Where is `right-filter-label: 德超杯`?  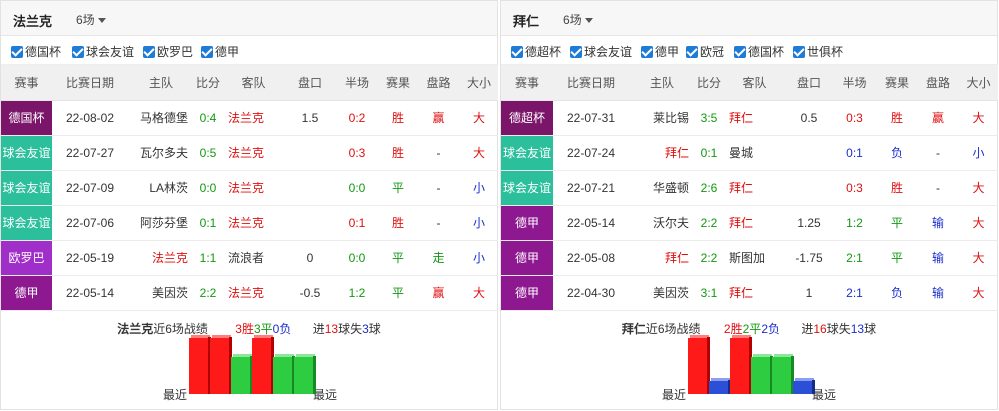 right-filter-label: 德超杯 is located at coordinates (543, 52).